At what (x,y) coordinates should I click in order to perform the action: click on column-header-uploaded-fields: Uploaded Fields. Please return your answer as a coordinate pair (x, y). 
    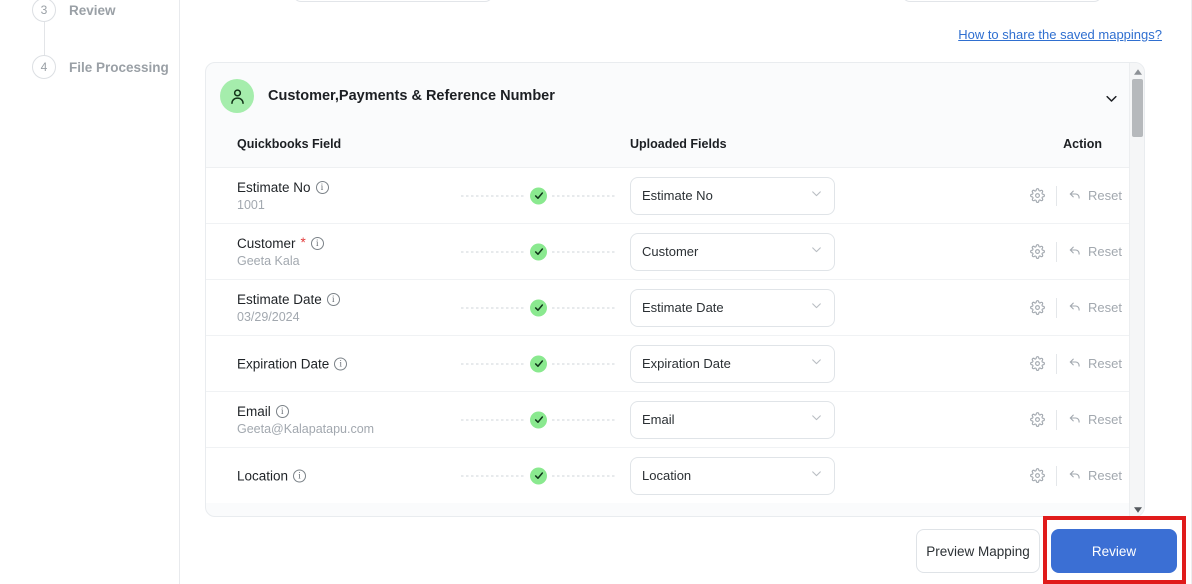
    Looking at the image, I should click on (678, 144).